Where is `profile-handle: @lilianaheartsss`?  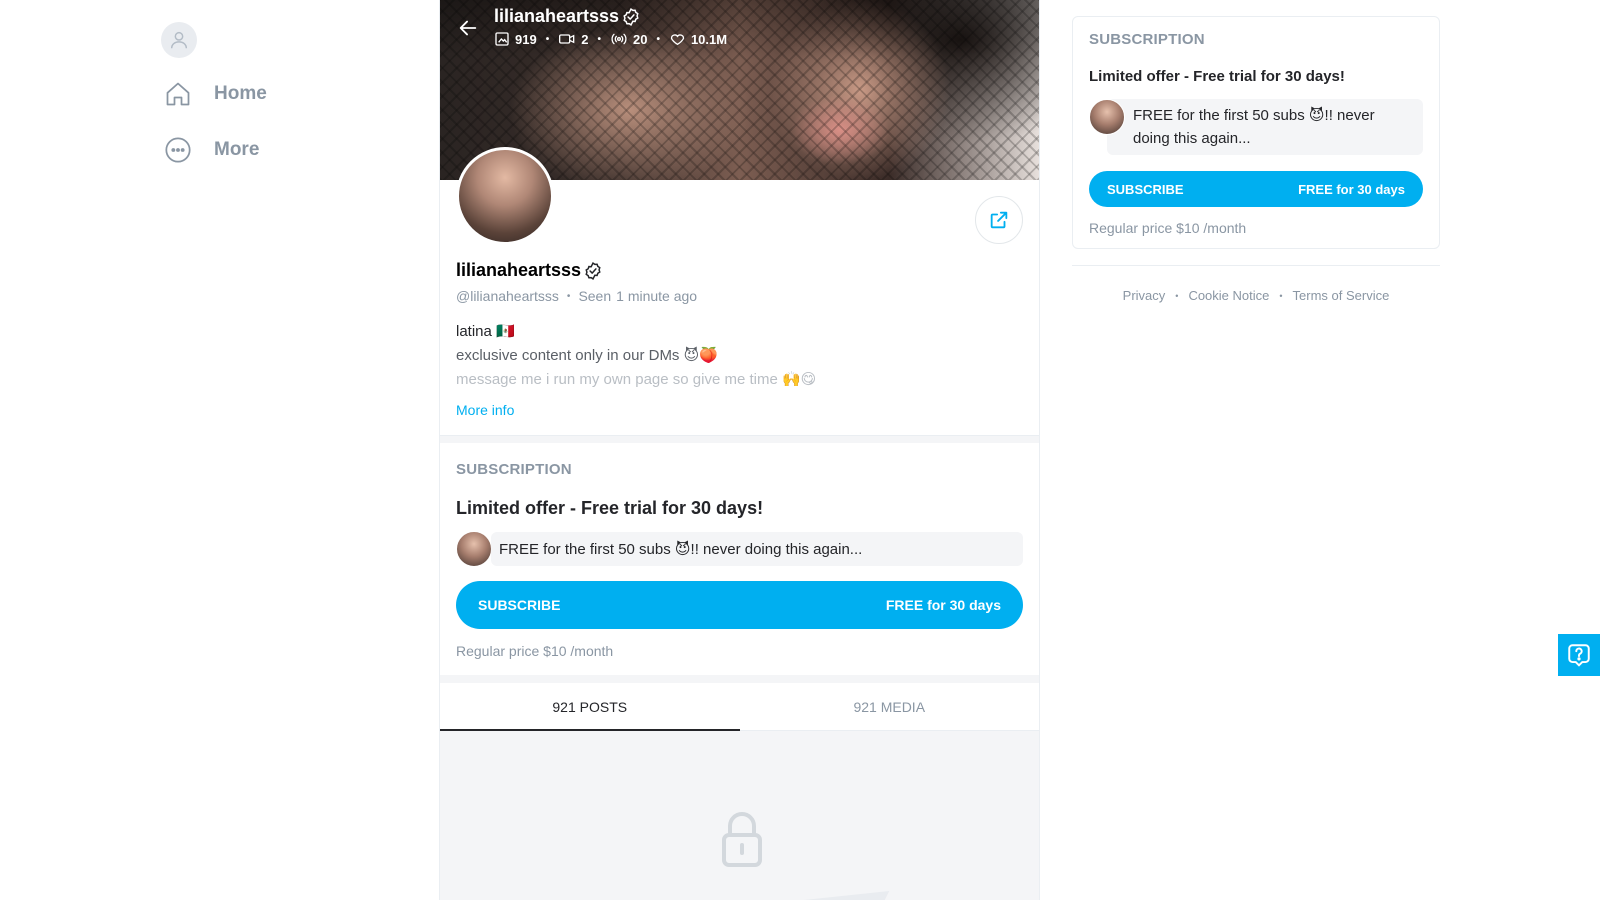 profile-handle: @lilianaheartsss is located at coordinates (507, 296).